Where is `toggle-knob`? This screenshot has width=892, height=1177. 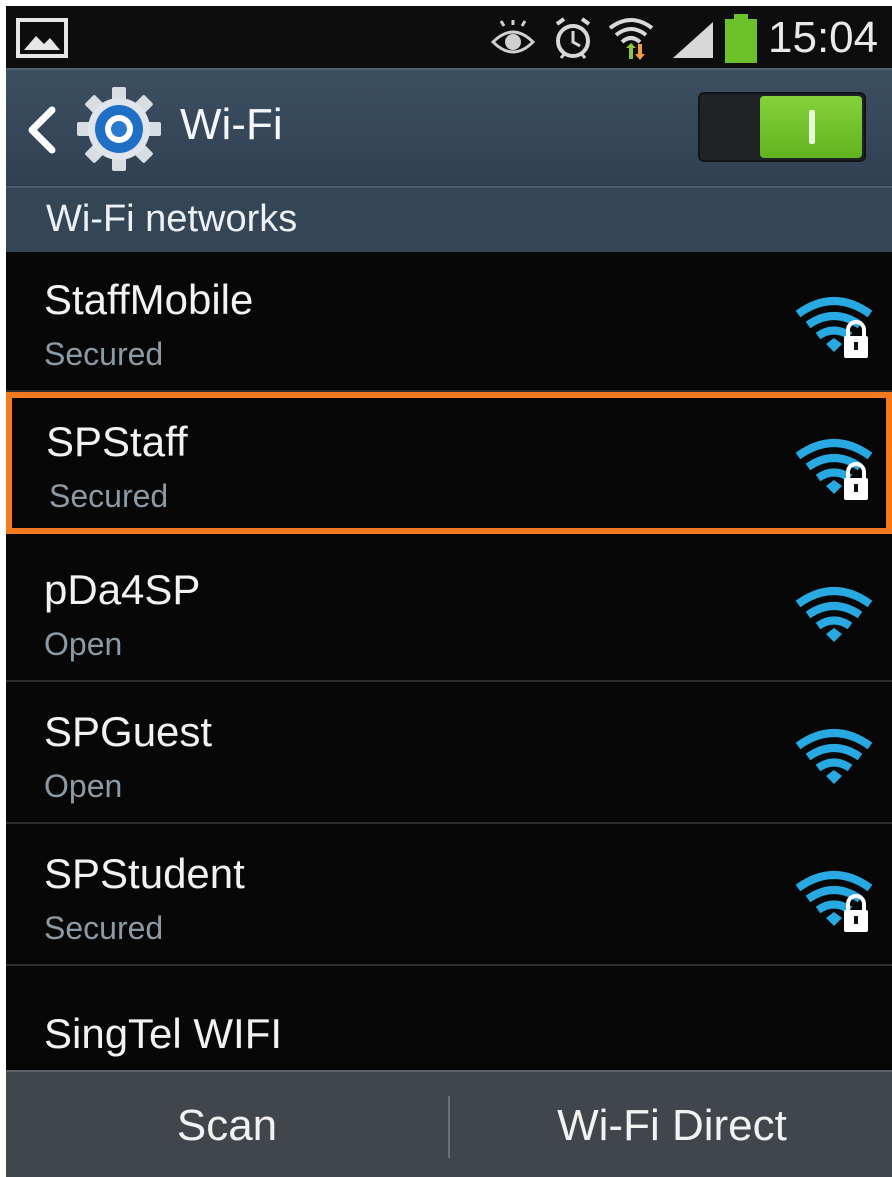 toggle-knob is located at coordinates (811, 127).